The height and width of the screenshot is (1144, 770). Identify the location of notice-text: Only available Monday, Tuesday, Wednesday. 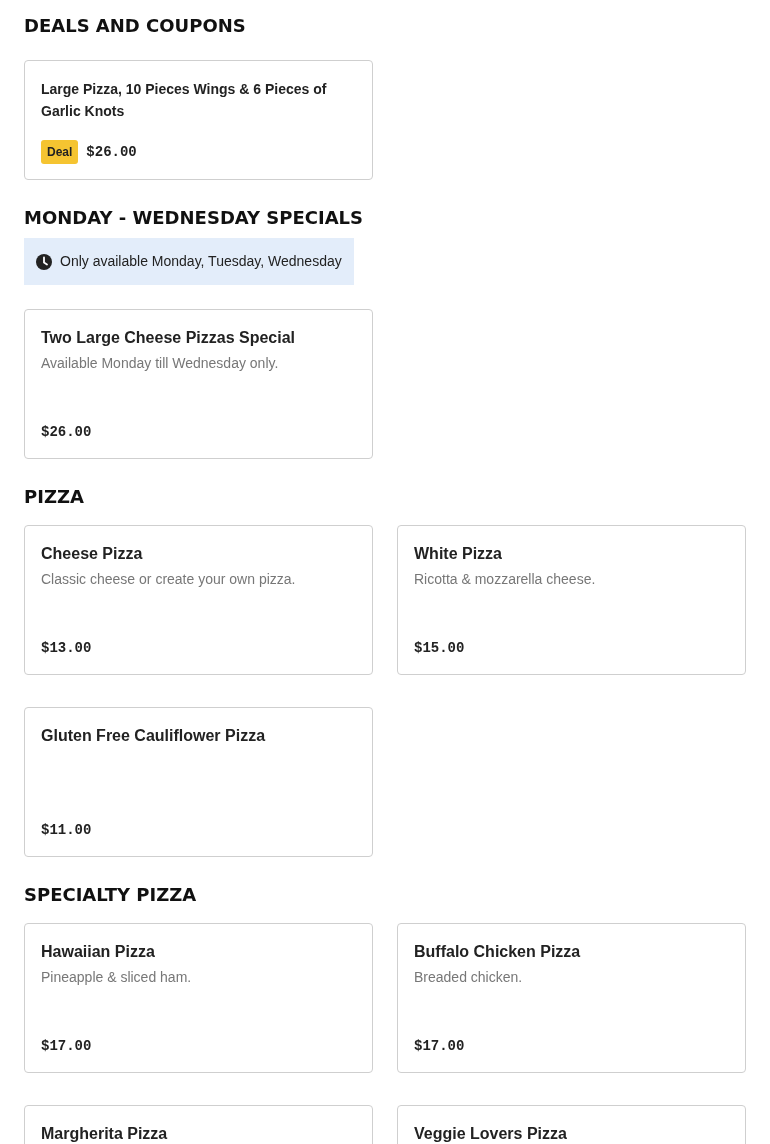
(201, 261).